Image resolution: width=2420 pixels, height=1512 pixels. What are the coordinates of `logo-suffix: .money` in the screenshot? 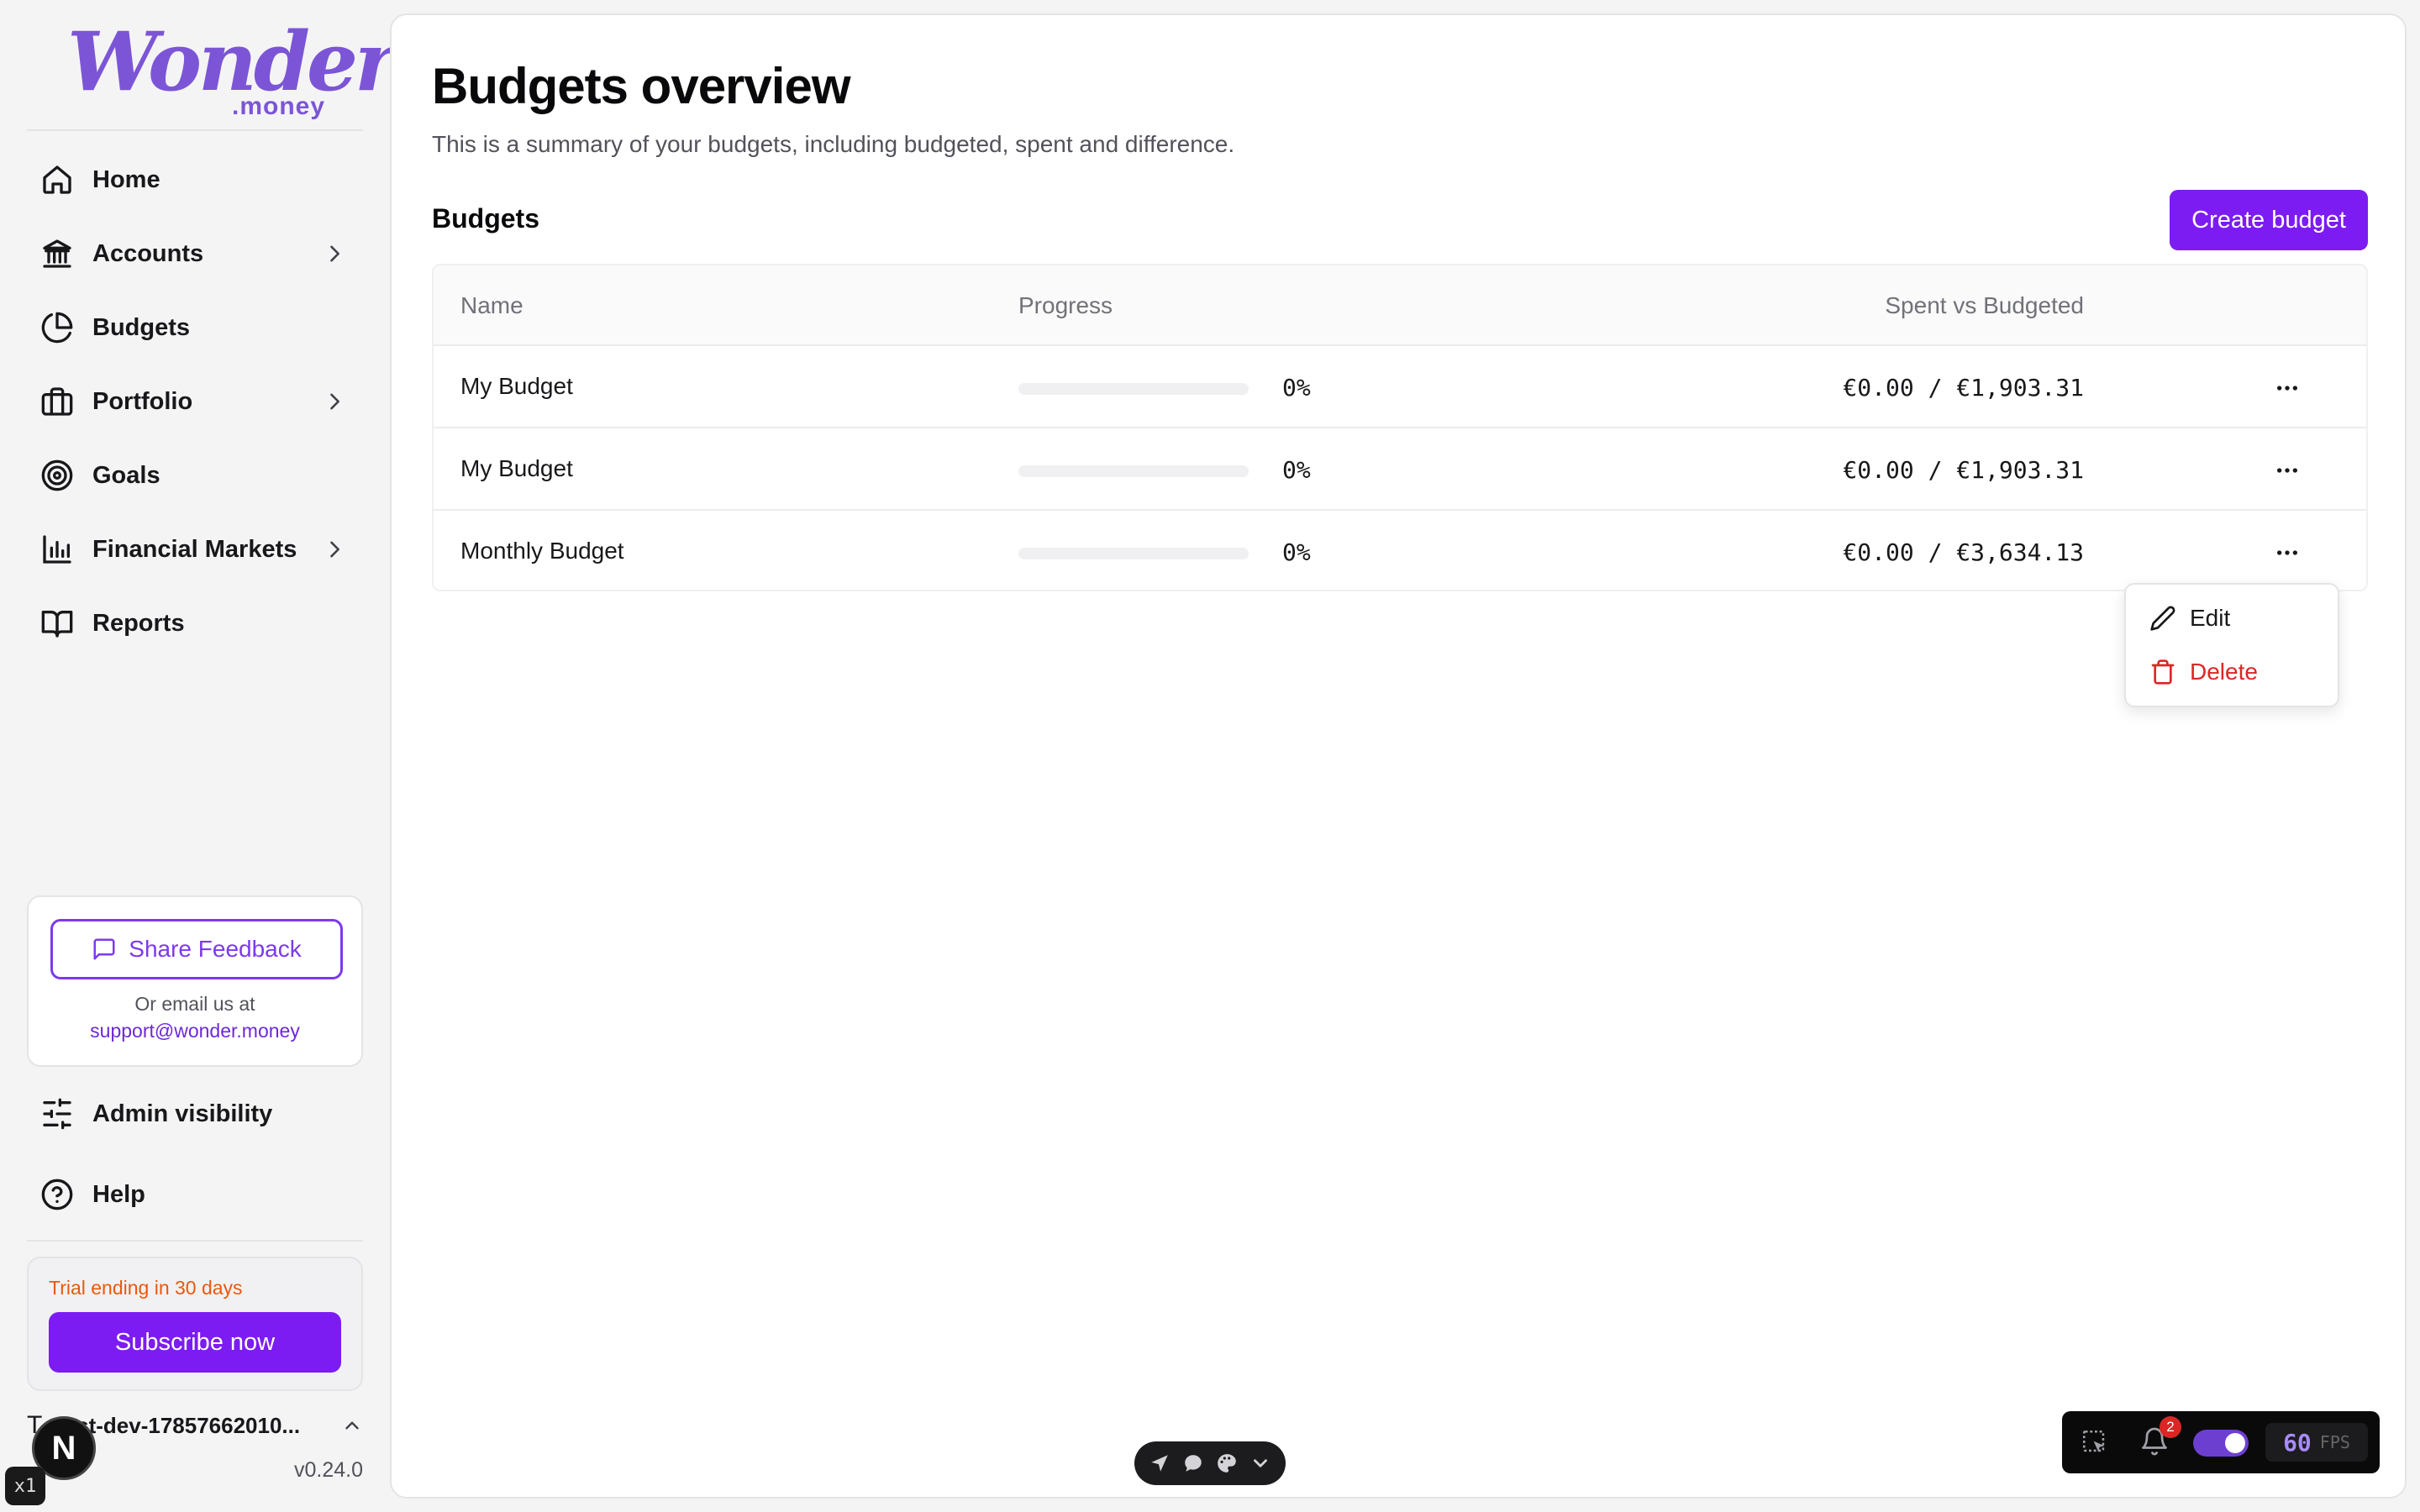 It's located at (279, 106).